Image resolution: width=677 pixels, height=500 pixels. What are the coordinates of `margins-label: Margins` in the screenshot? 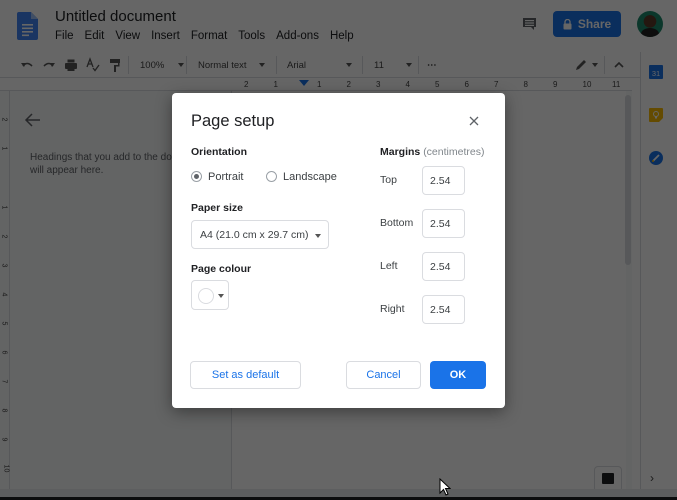 It's located at (400, 152).